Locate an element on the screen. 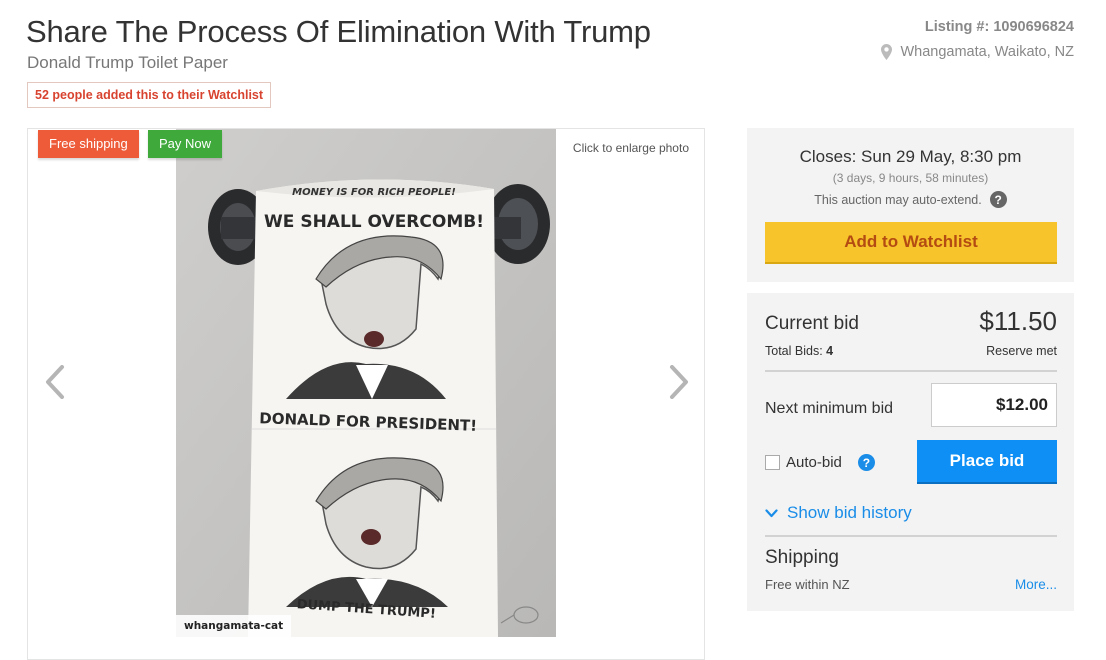  bid-amount-input is located at coordinates (994, 405).